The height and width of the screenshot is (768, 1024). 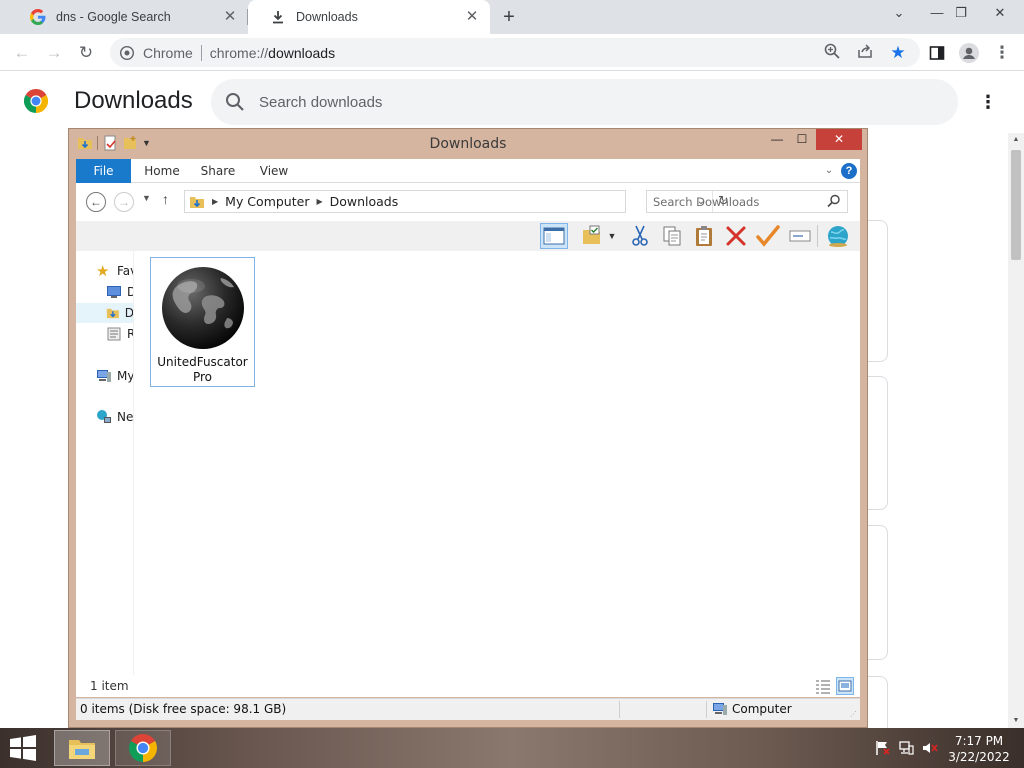 I want to click on copy-icon, so click(x=672, y=236).